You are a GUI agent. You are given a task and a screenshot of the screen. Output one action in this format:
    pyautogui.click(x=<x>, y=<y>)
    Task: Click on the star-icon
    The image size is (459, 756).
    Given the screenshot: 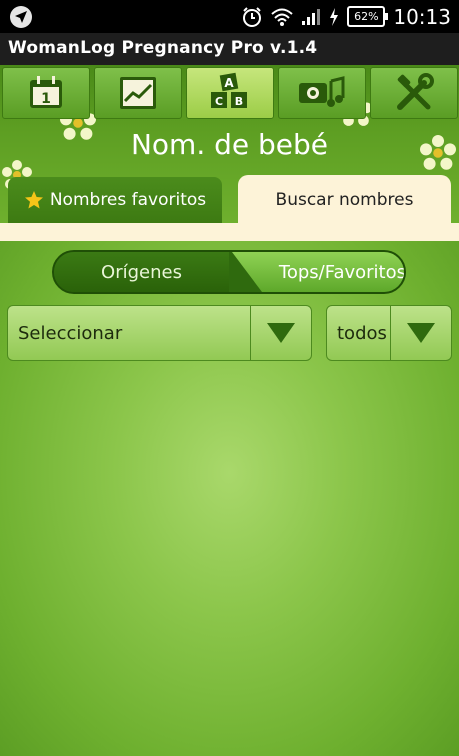 What is the action you would take?
    pyautogui.click(x=33, y=200)
    